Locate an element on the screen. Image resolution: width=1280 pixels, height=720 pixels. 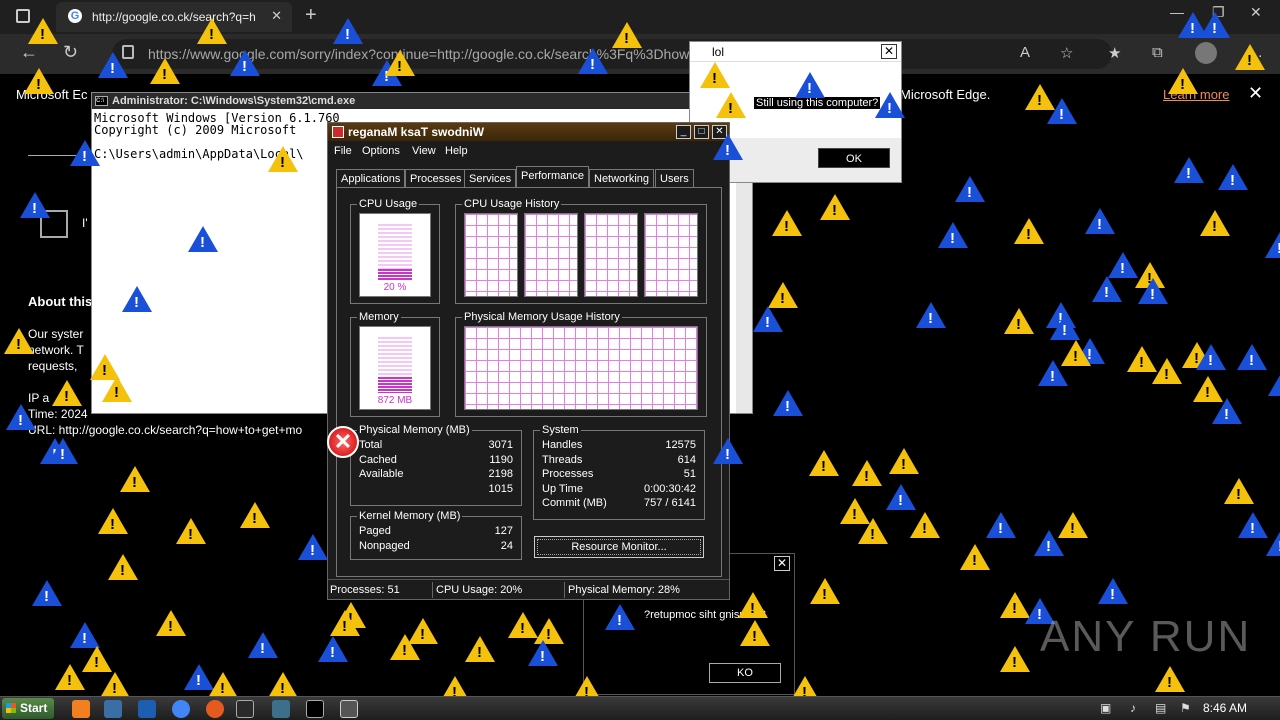
status-divider is located at coordinates (564, 590).